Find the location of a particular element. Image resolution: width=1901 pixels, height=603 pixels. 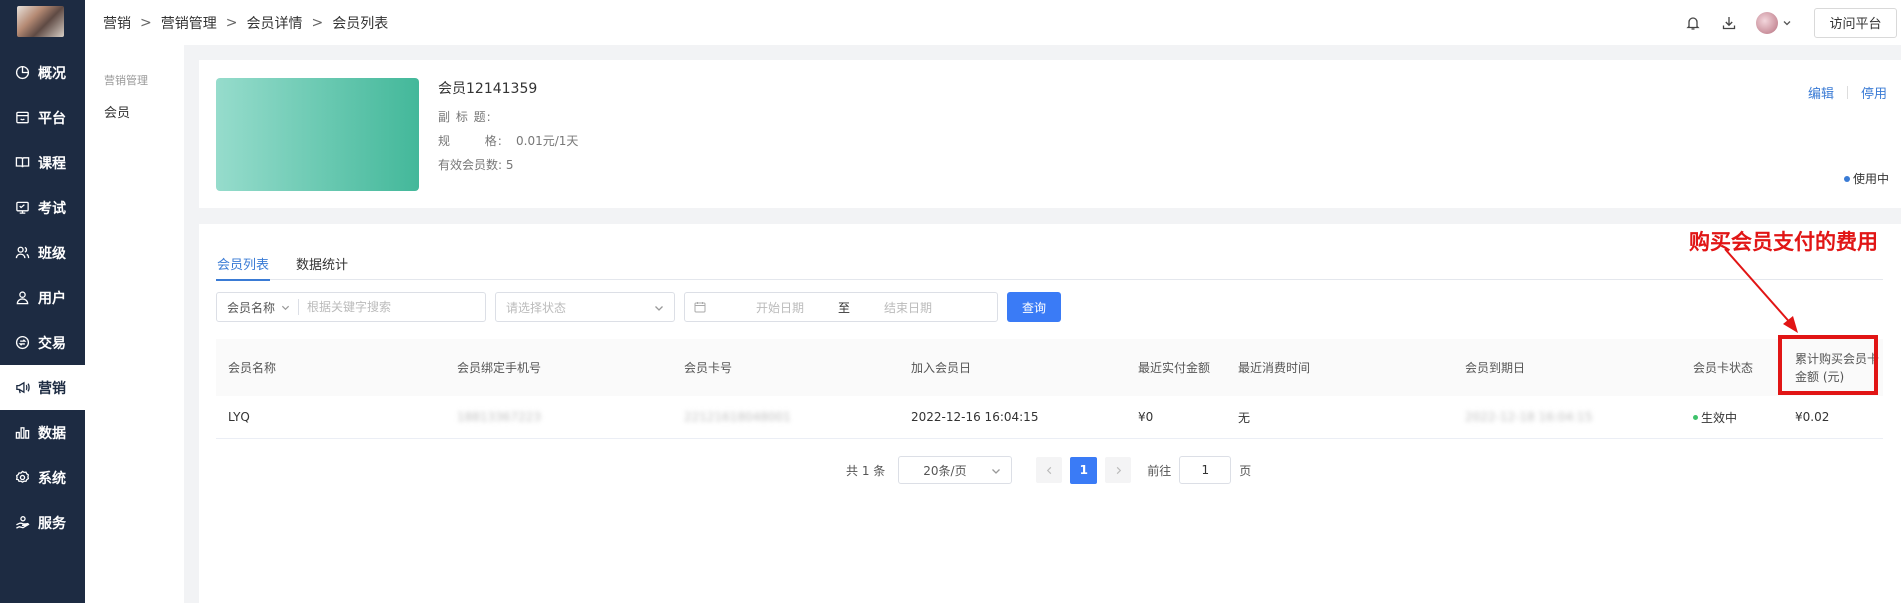

app-logo is located at coordinates (40, 21).